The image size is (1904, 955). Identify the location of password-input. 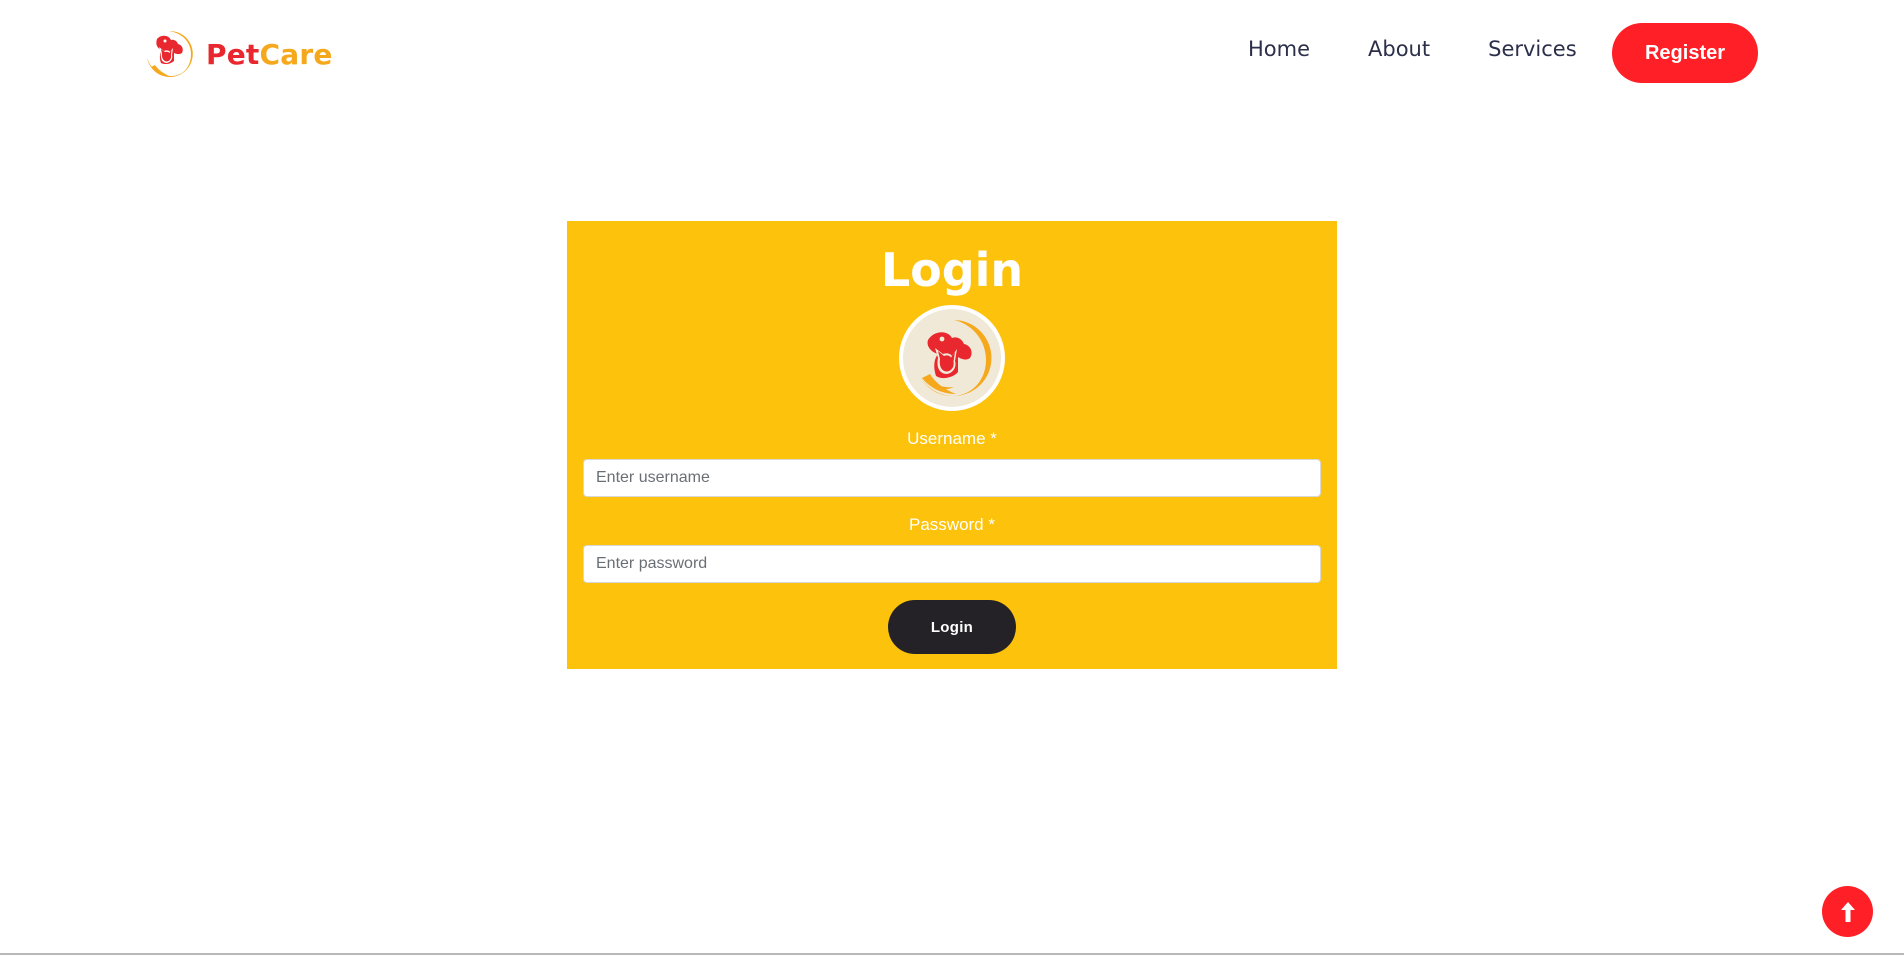
(952, 564).